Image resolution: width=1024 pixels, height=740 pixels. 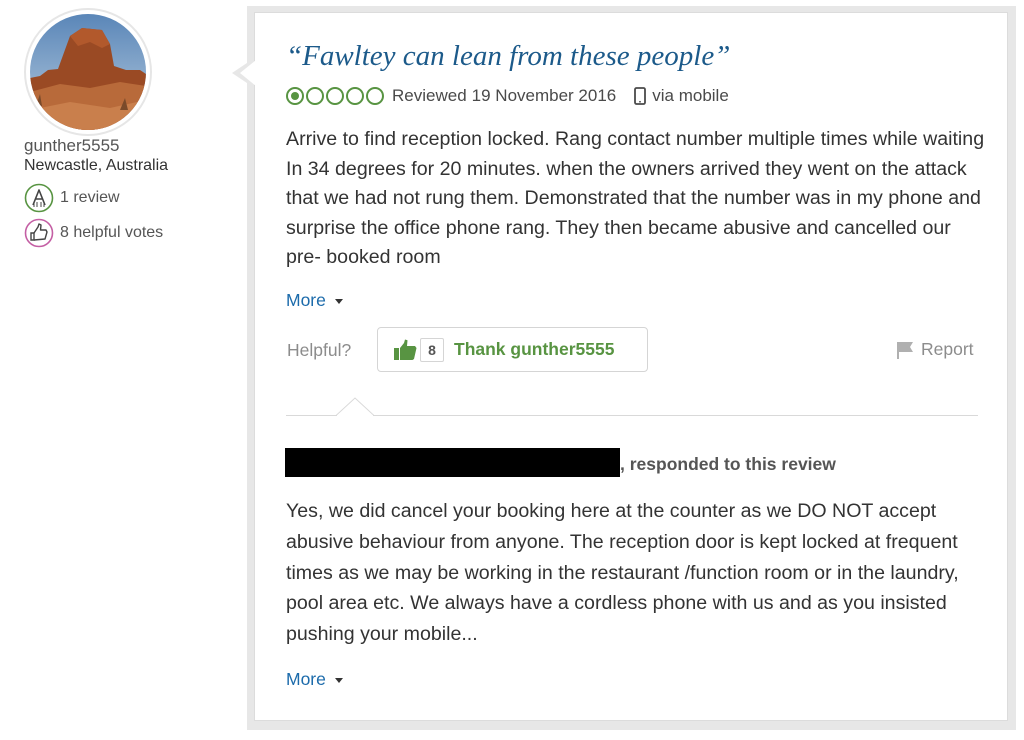 I want to click on mobile-phone-icon, so click(x=640, y=96).